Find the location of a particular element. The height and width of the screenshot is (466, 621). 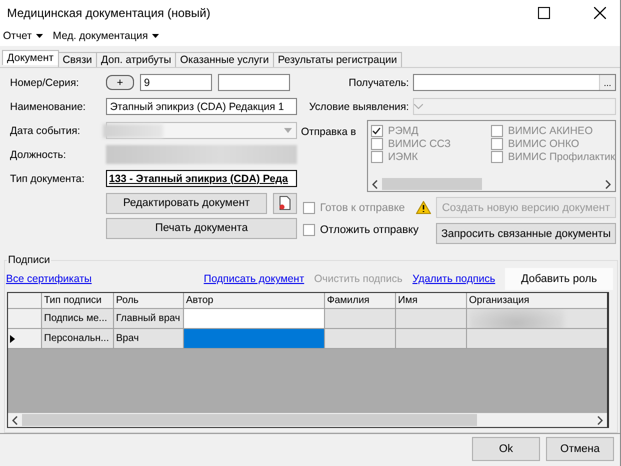

document-icon is located at coordinates (284, 203).